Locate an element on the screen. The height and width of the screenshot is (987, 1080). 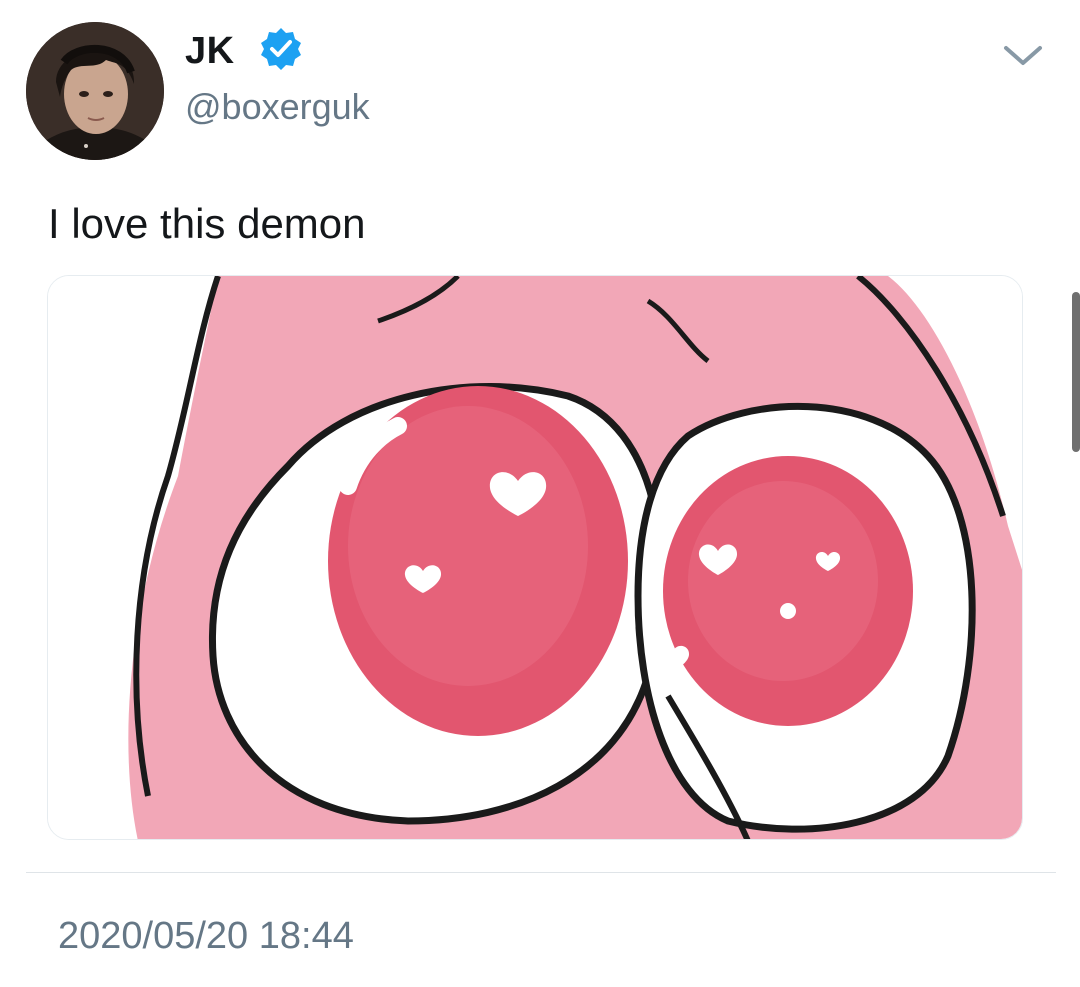
author-handle: @boxerguk is located at coordinates (277, 107).